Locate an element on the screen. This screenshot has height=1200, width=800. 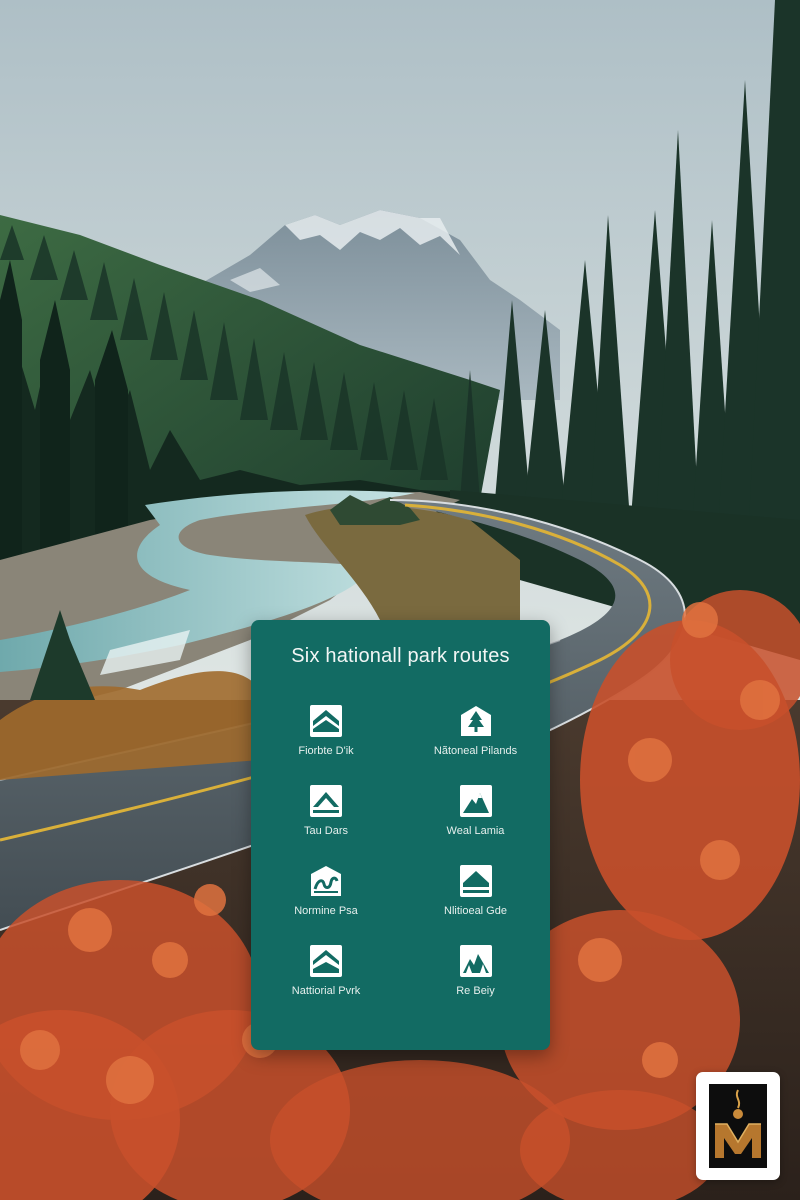
route-label: Nattiorial Pvrk is located at coordinates (326, 991).